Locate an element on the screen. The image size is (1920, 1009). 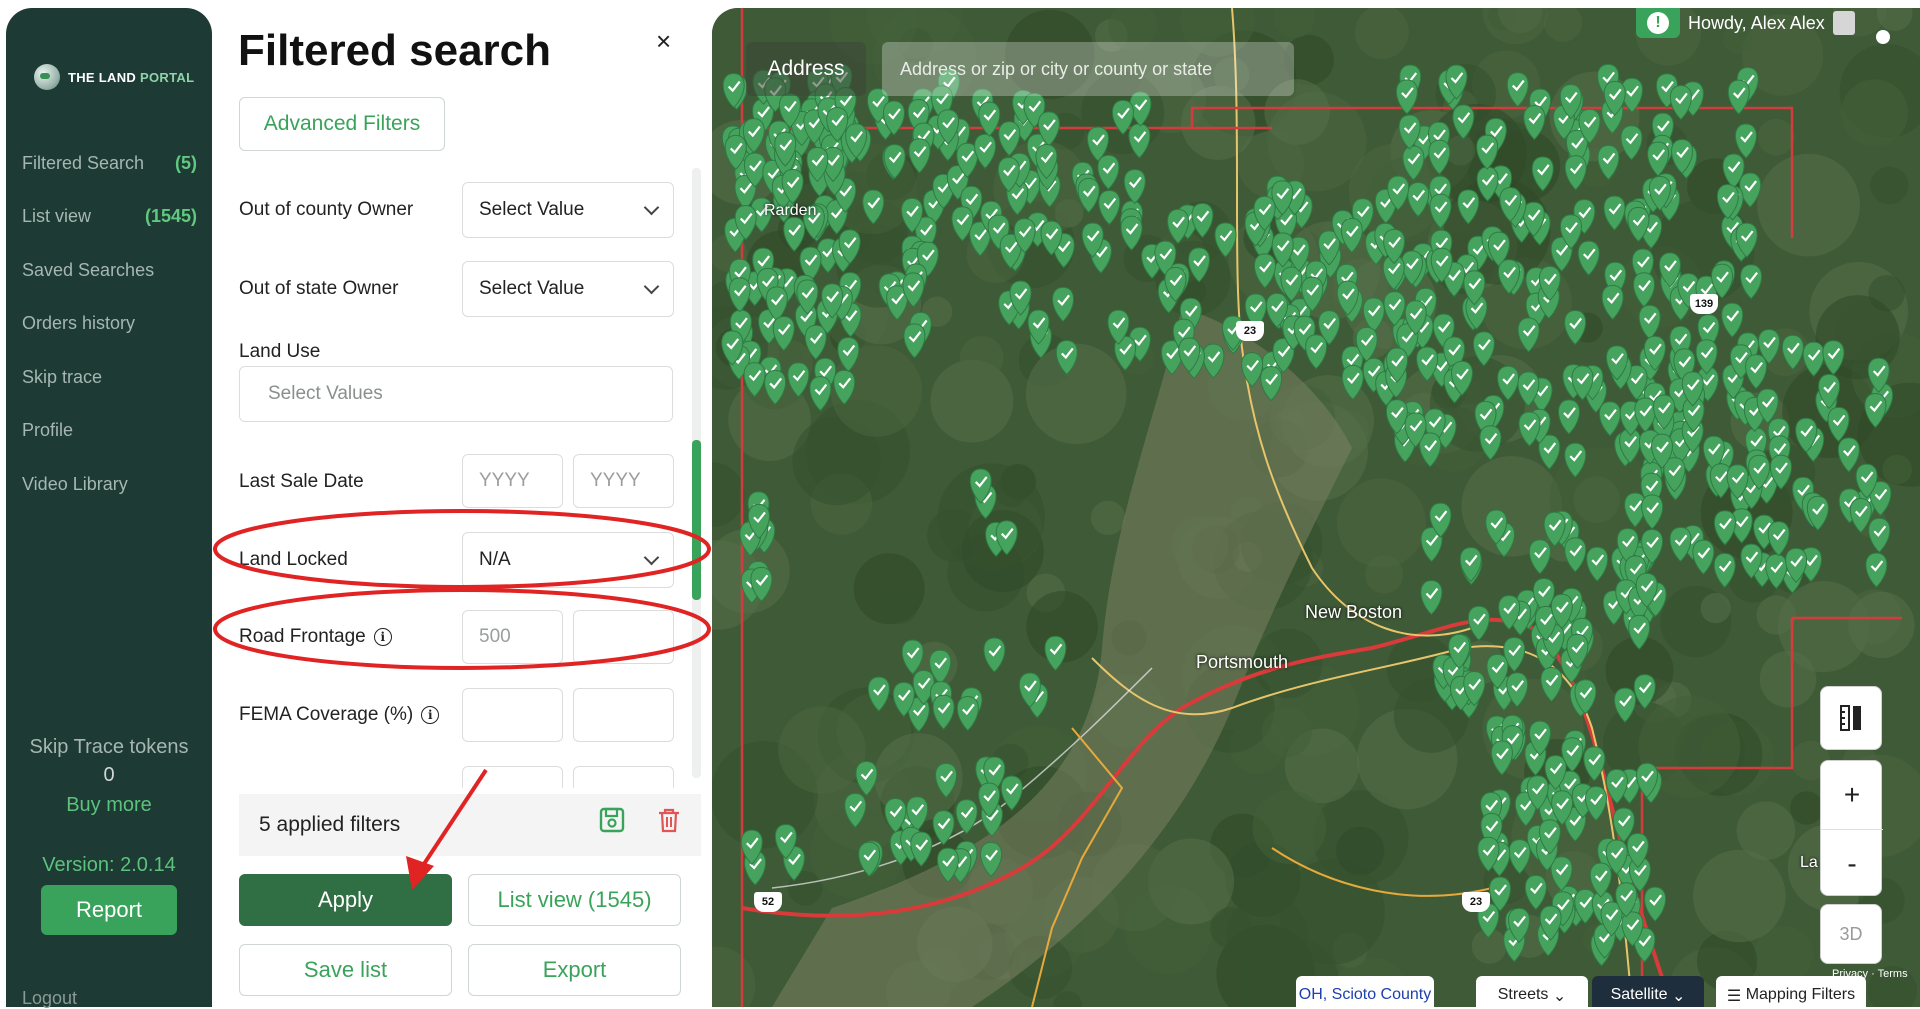
fema-min-input is located at coordinates (512, 715).